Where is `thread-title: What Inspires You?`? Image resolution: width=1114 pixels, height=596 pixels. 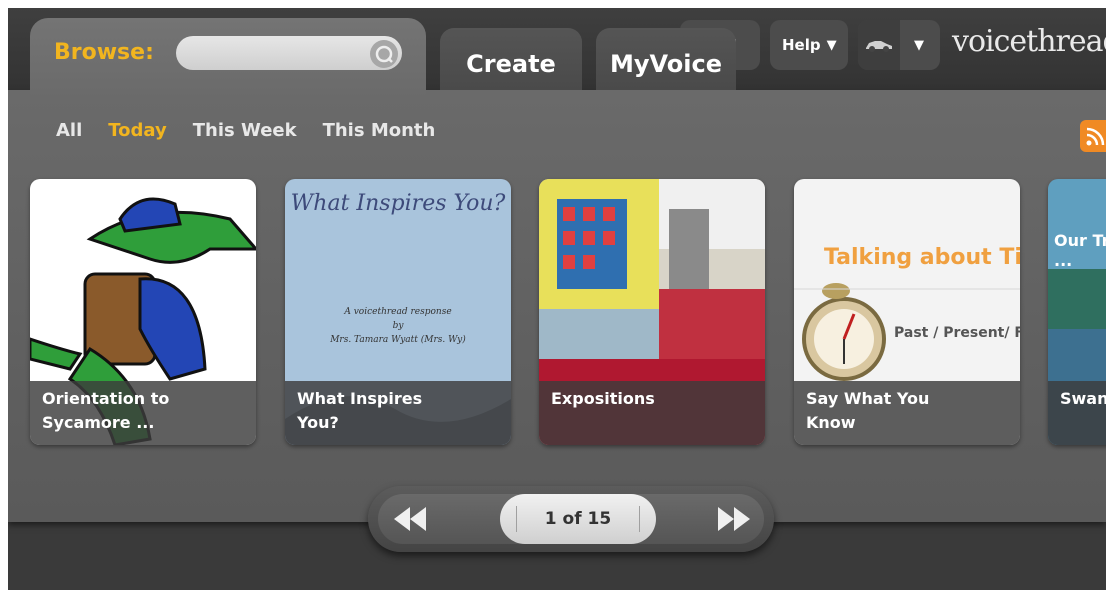 thread-title: What Inspires You? is located at coordinates (398, 413).